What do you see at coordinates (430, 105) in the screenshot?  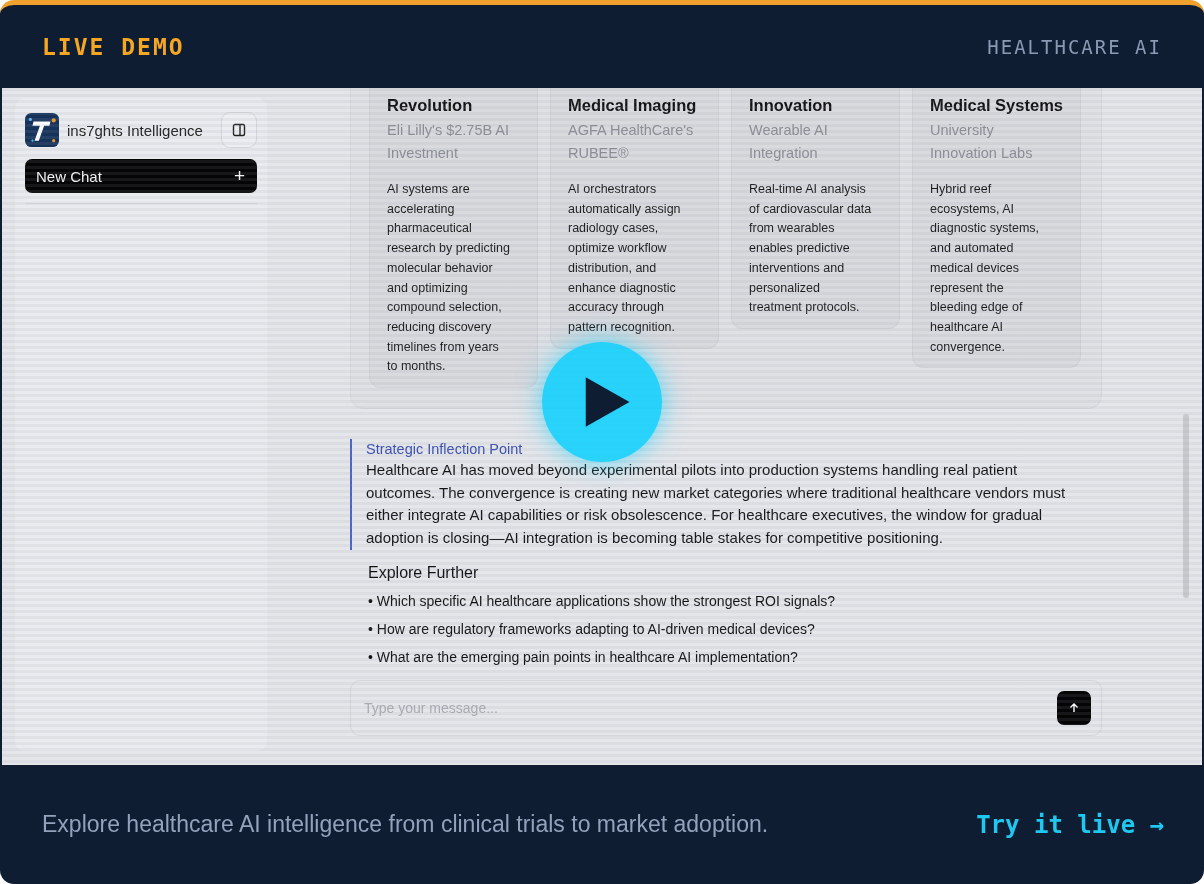 I see `card-title: Revolution` at bounding box center [430, 105].